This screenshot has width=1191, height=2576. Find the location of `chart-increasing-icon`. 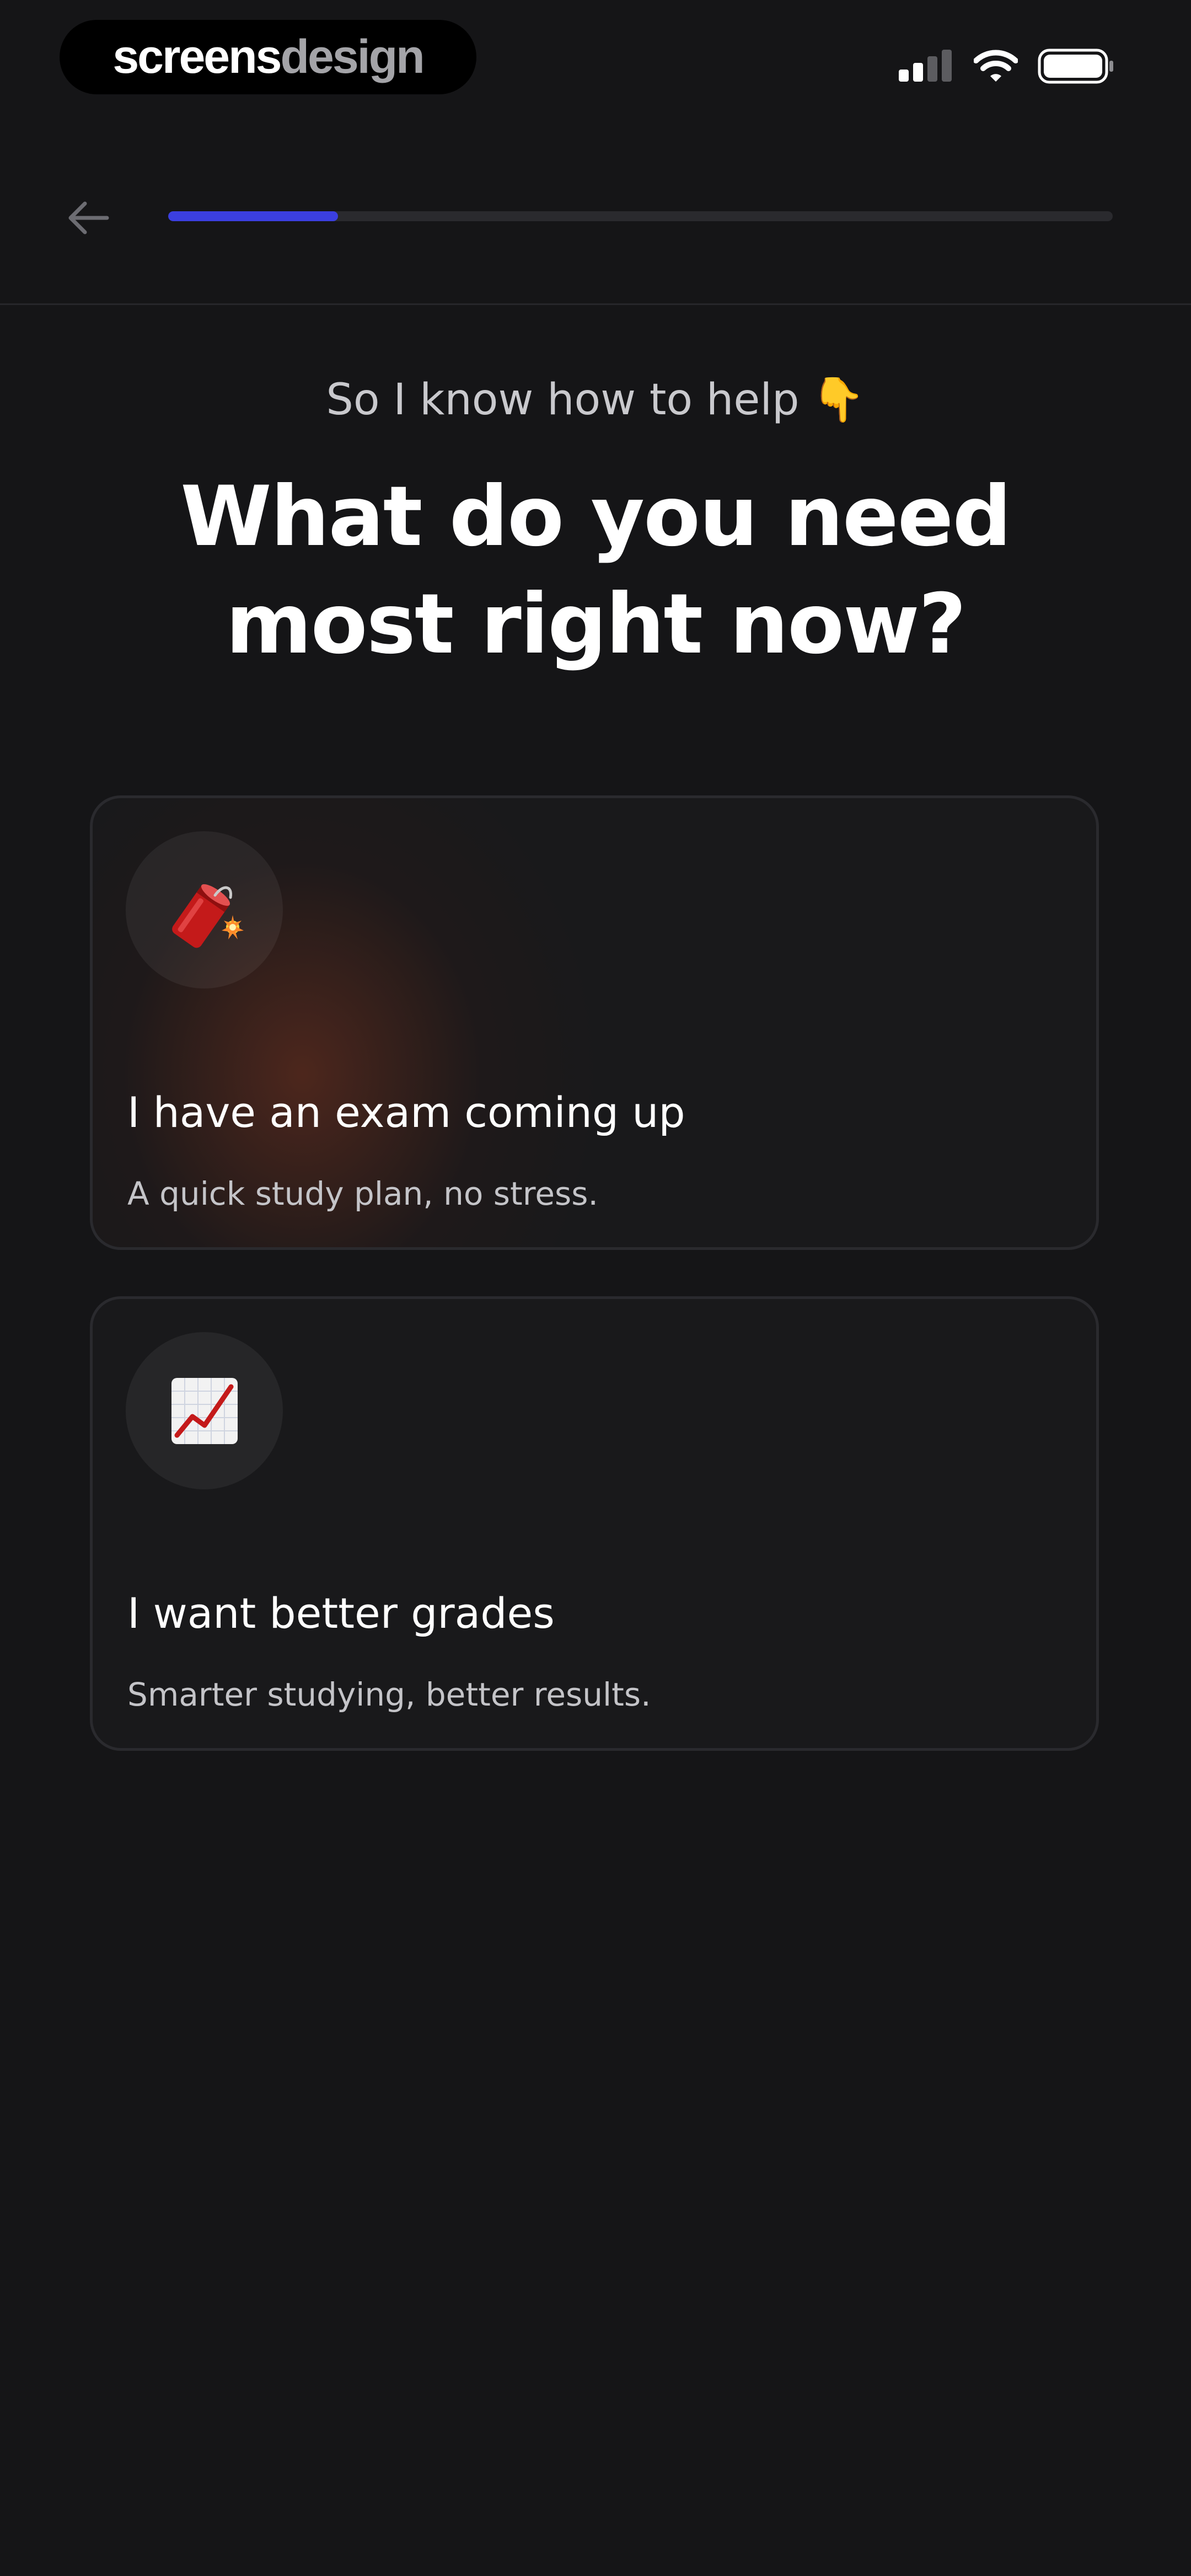

chart-increasing-icon is located at coordinates (205, 1410).